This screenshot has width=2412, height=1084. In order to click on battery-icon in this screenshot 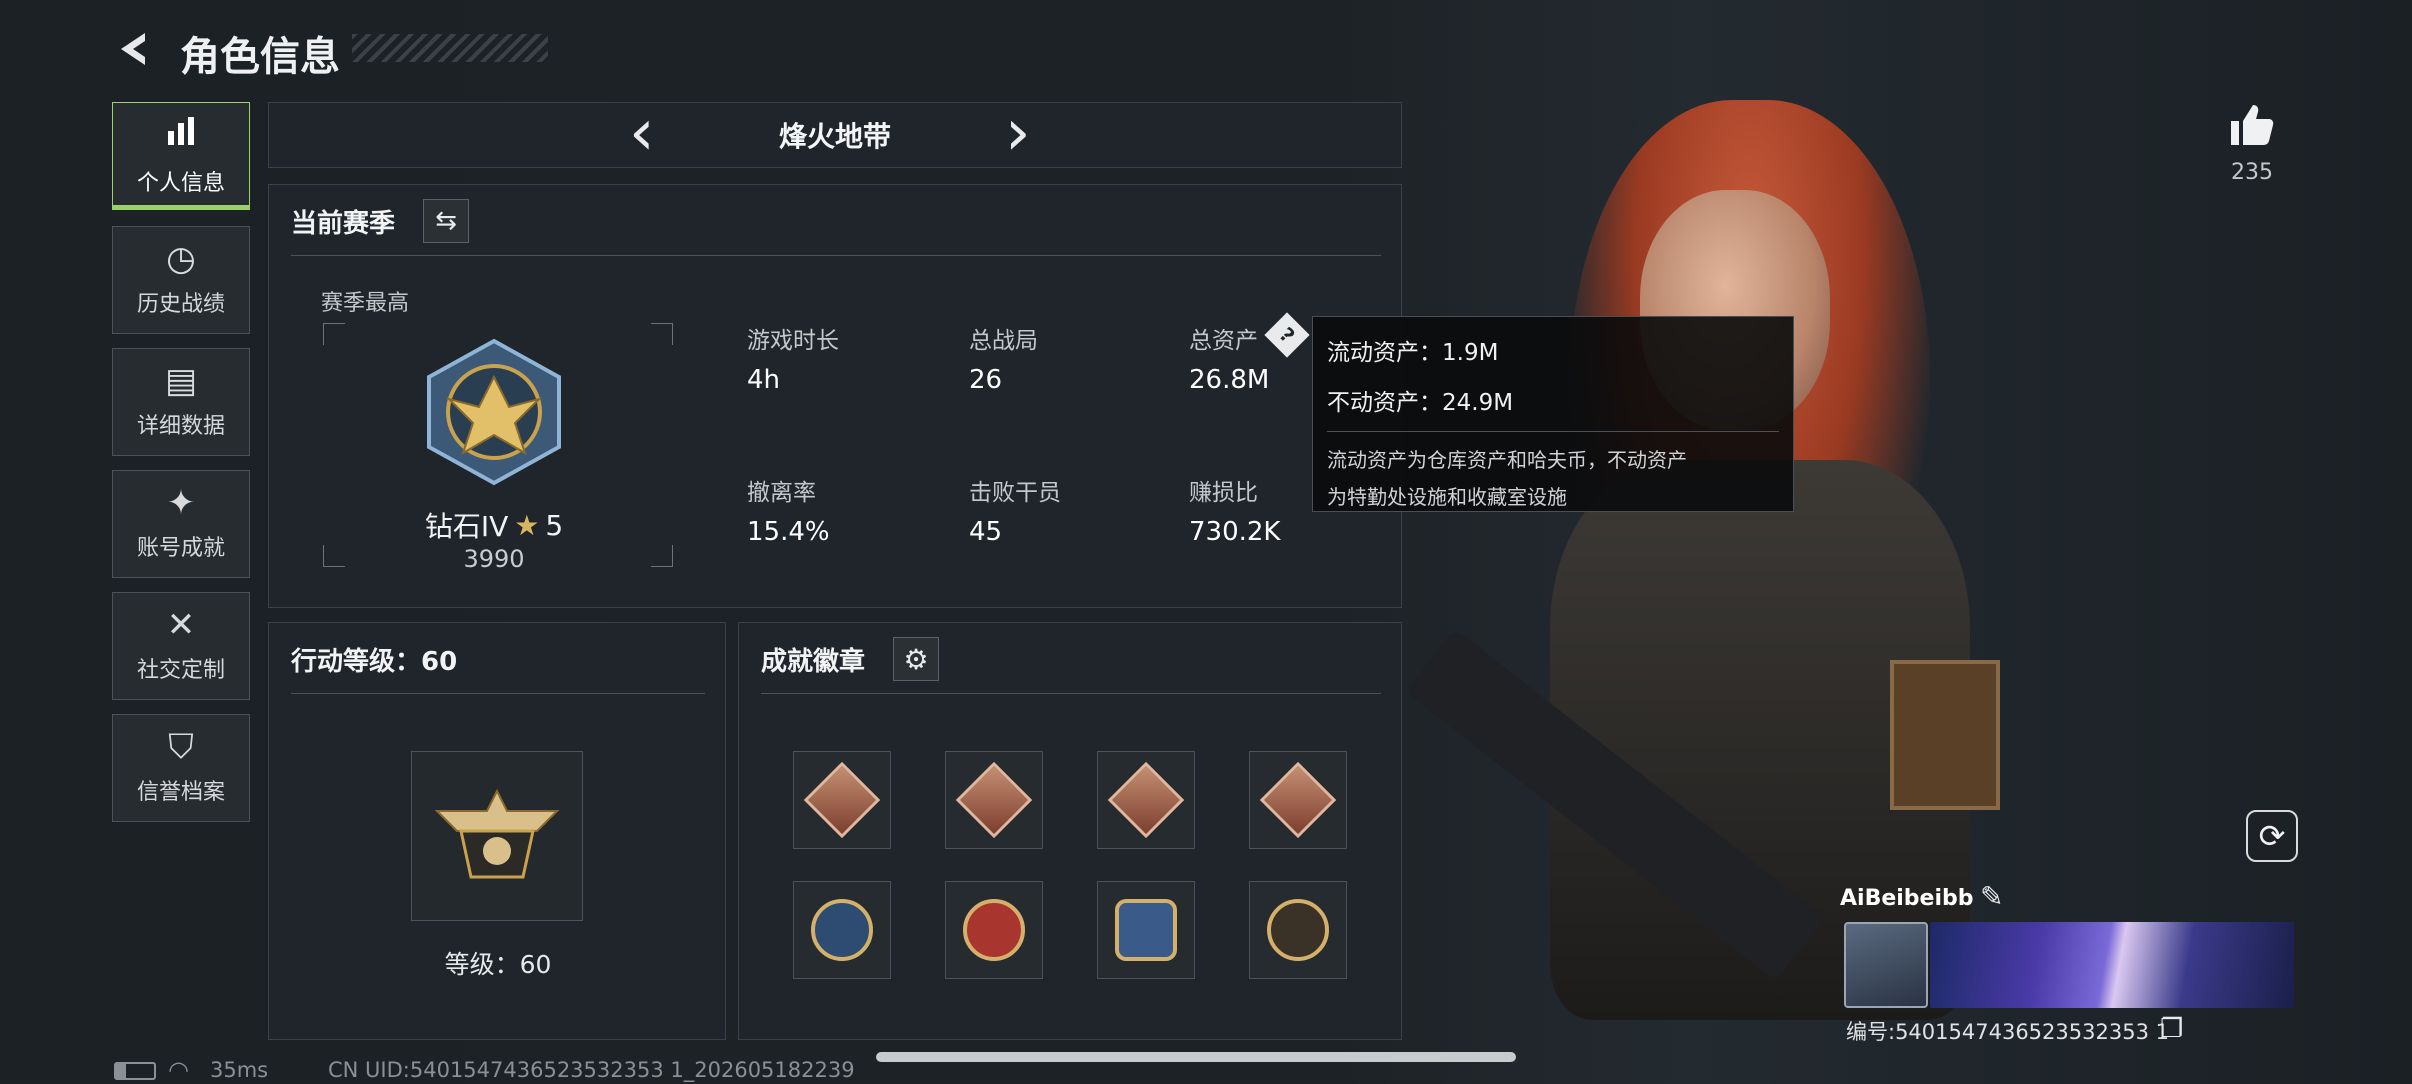, I will do `click(135, 1071)`.